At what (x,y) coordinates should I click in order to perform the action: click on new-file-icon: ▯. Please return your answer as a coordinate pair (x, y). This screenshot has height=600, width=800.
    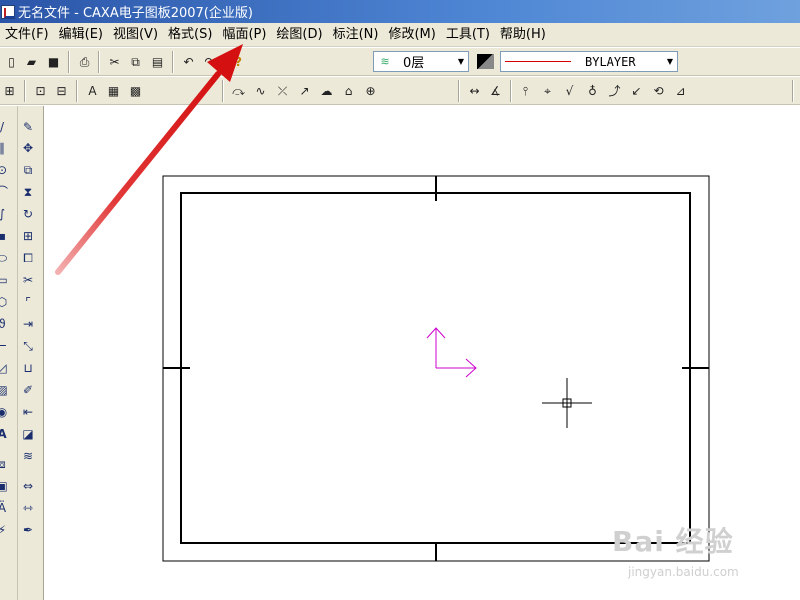
    Looking at the image, I should click on (11, 61).